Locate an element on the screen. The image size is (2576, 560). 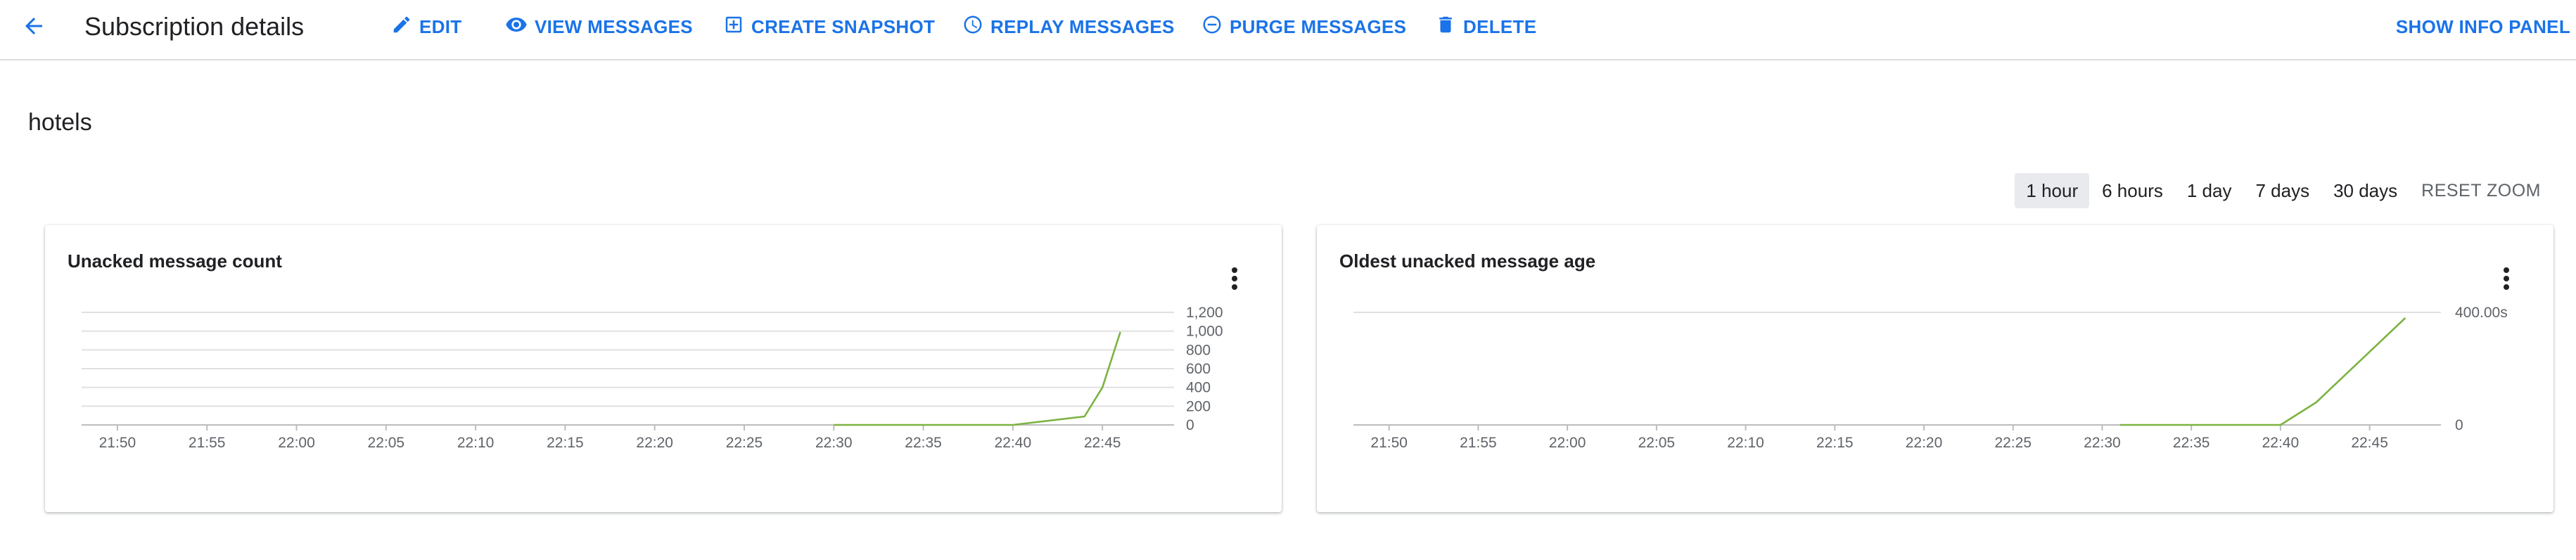
purge-messages-button: PURGE MESSAGES is located at coordinates (1303, 27).